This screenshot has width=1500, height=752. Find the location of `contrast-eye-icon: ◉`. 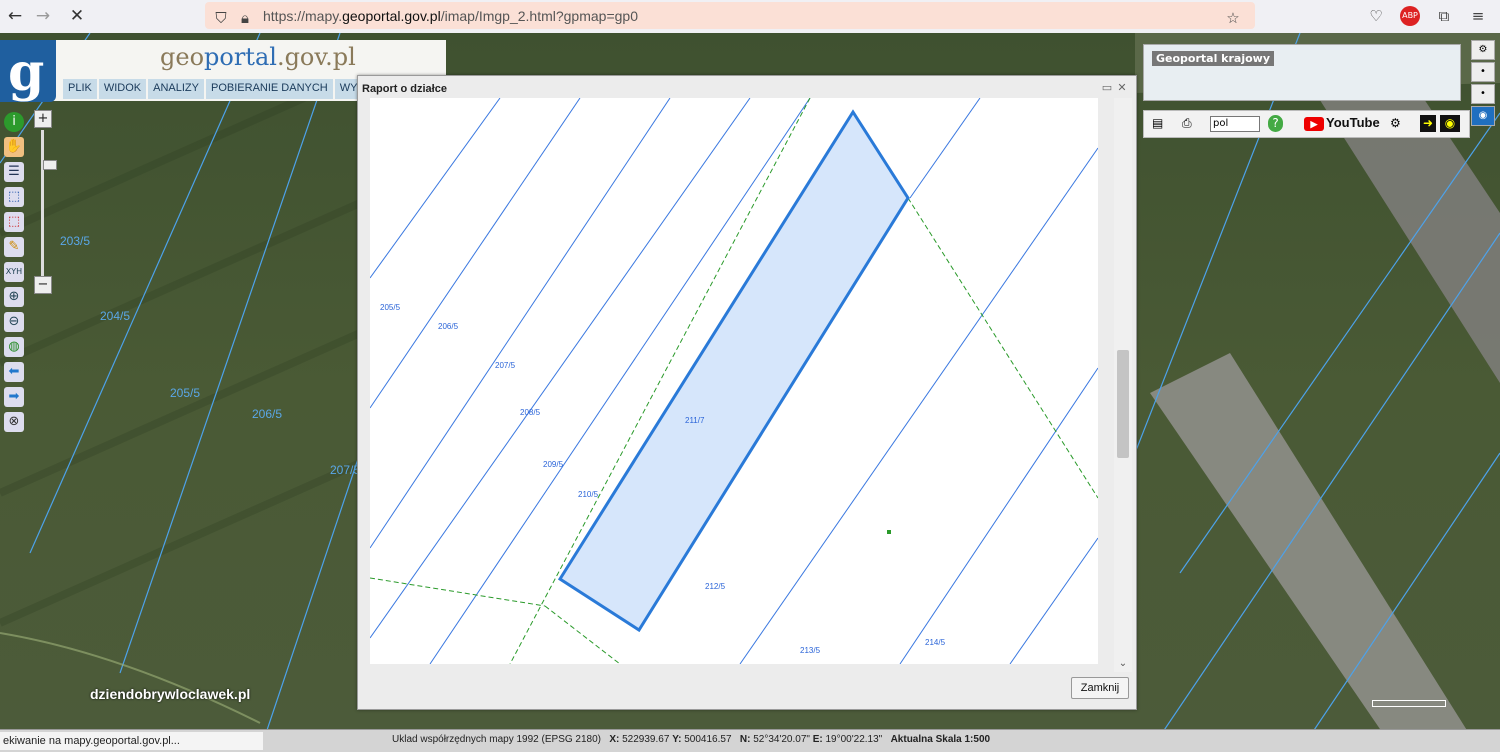

contrast-eye-icon: ◉ is located at coordinates (1450, 123).